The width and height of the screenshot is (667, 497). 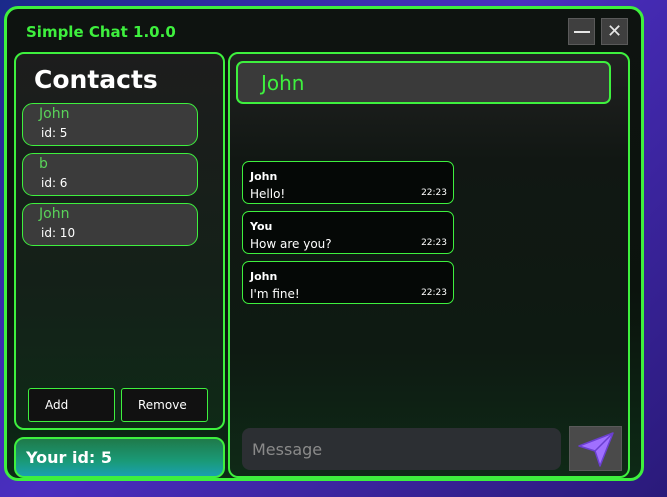 I want to click on minimize-icon, so click(x=581, y=31).